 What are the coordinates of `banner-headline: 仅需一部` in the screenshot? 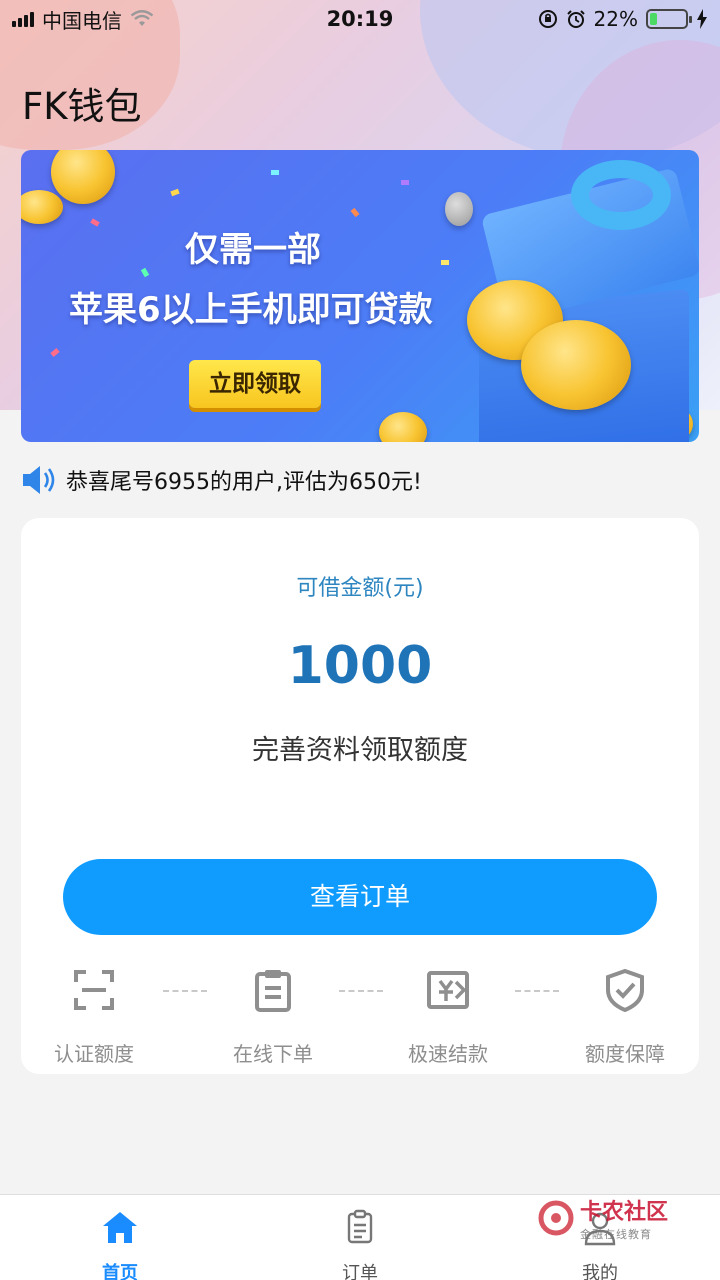 It's located at (253, 250).